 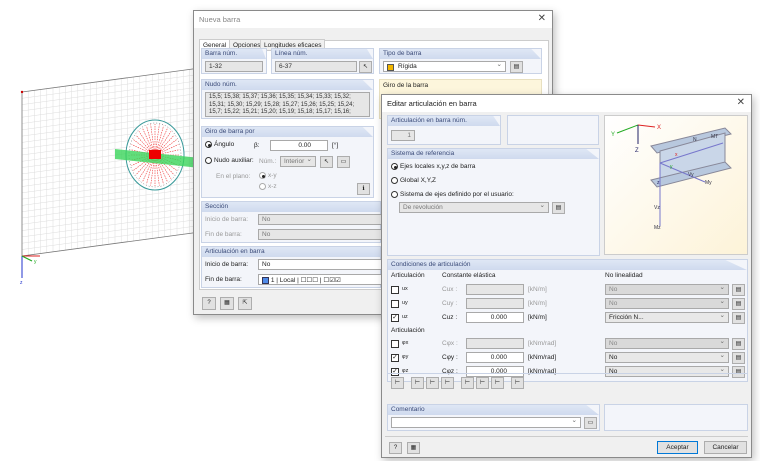 What do you see at coordinates (444, 121) in the screenshot?
I see `group-label: Articulación en barra núm.` at bounding box center [444, 121].